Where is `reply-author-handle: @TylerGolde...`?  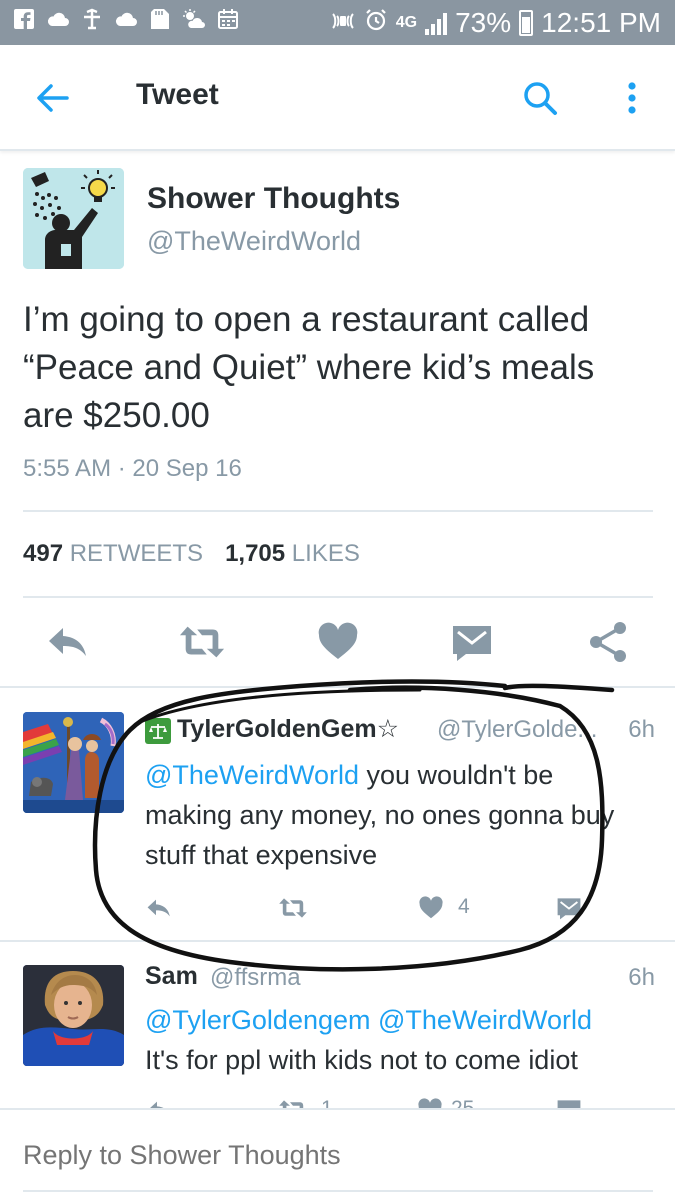
reply-author-handle: @TylerGolde... is located at coordinates (517, 730).